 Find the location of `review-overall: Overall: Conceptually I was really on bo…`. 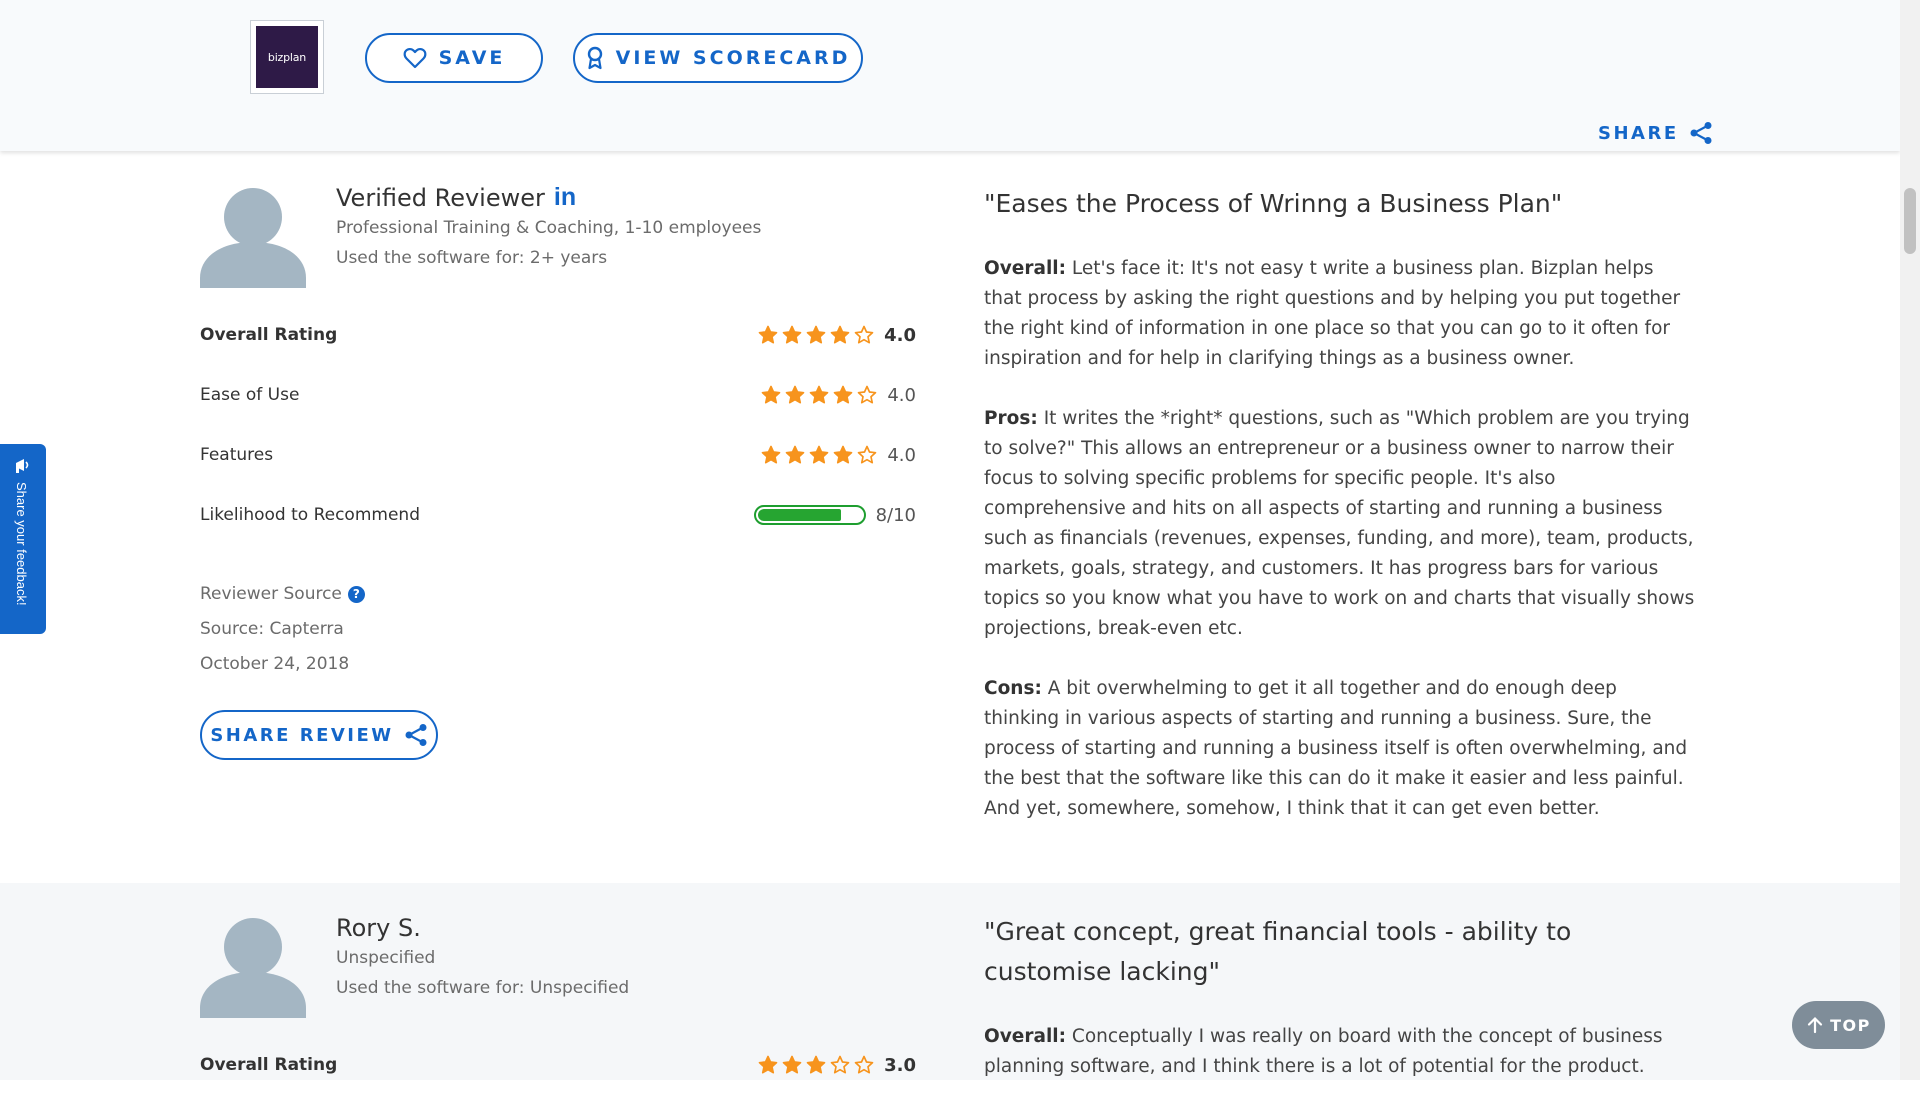

review-overall: Overall: Conceptually I was really on bo… is located at coordinates (1340, 1052).